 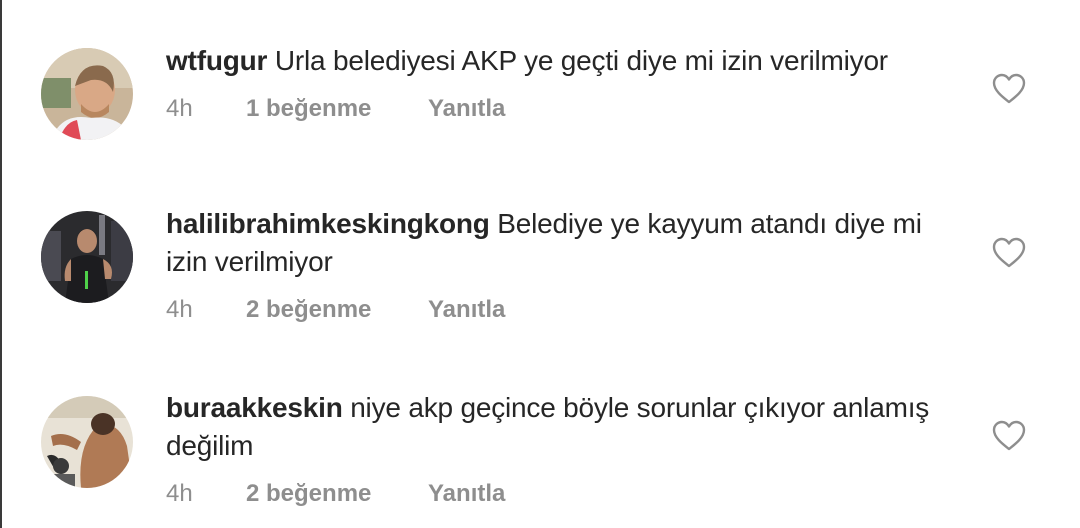 I want to click on comment-username: halilibrahimkeskingkong, so click(x=328, y=223).